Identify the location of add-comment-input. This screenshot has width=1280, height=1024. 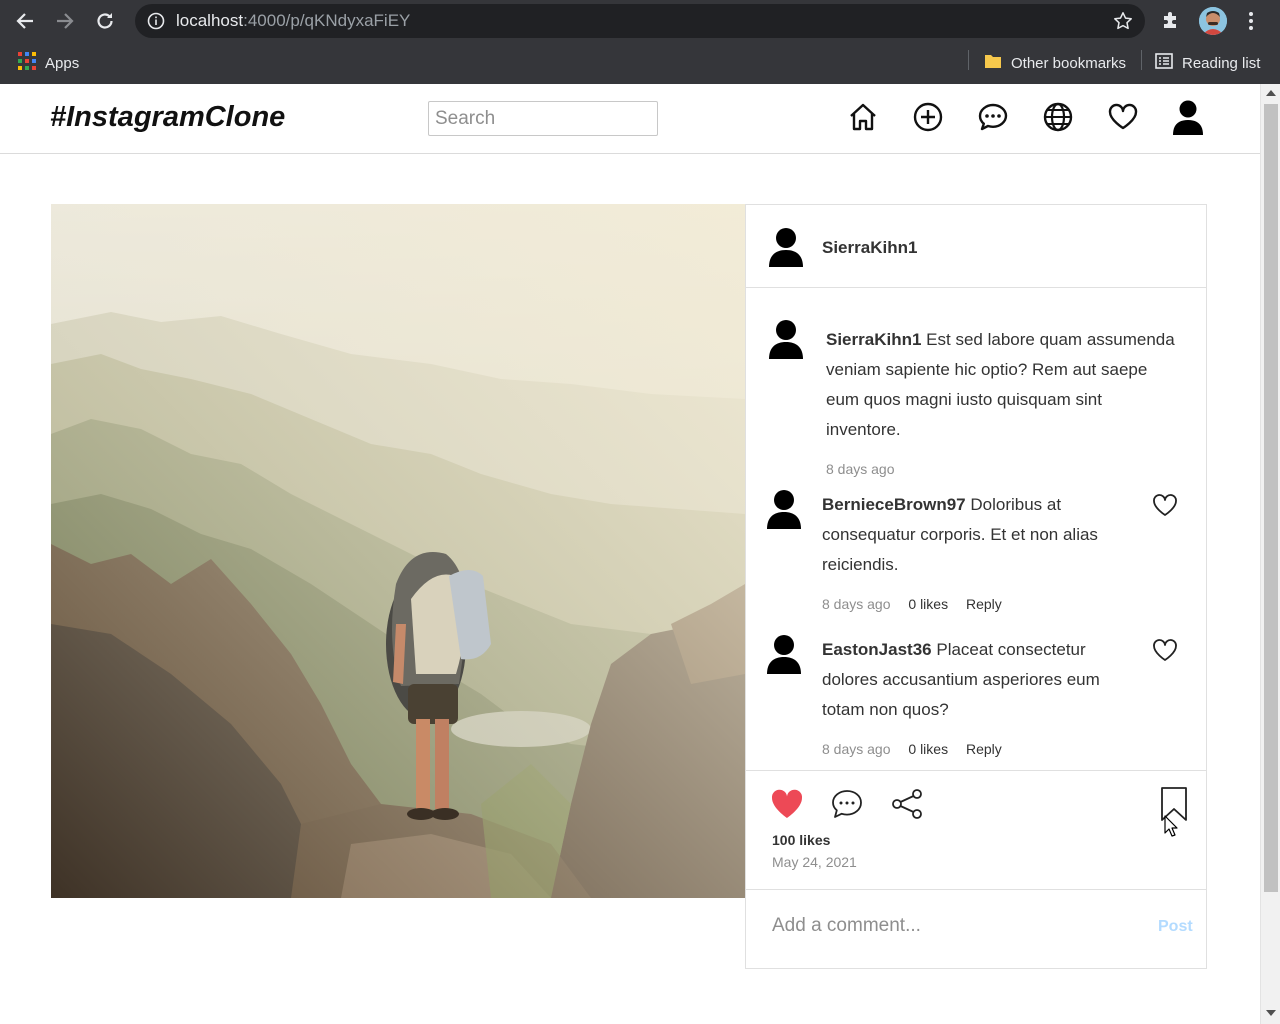
(952, 926).